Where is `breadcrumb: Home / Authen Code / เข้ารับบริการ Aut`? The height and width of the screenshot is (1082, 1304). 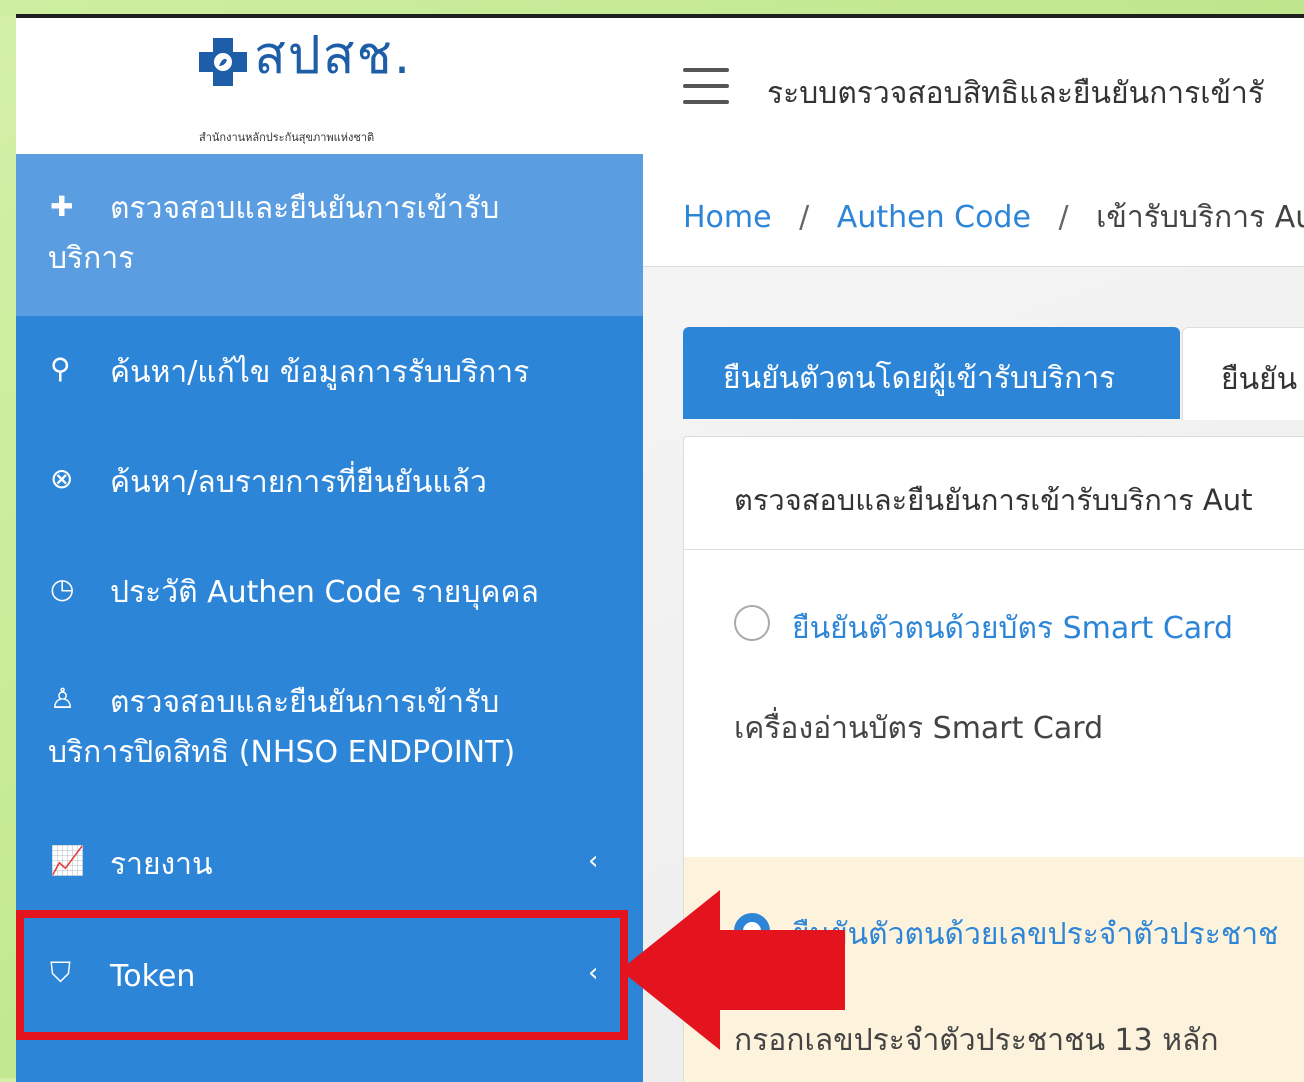
breadcrumb: Home / Authen Code / เข้ารับบริการ Aut is located at coordinates (973, 210).